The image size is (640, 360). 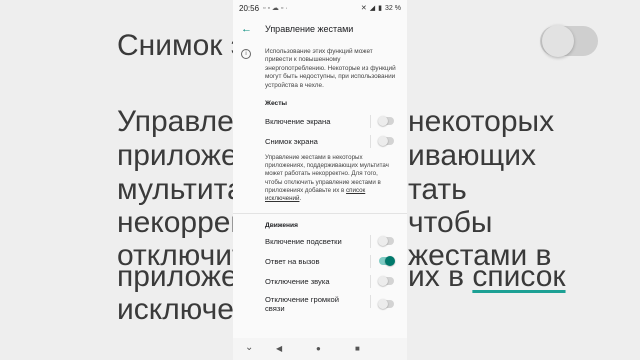 I want to click on bg-link: список, so click(x=519, y=276).